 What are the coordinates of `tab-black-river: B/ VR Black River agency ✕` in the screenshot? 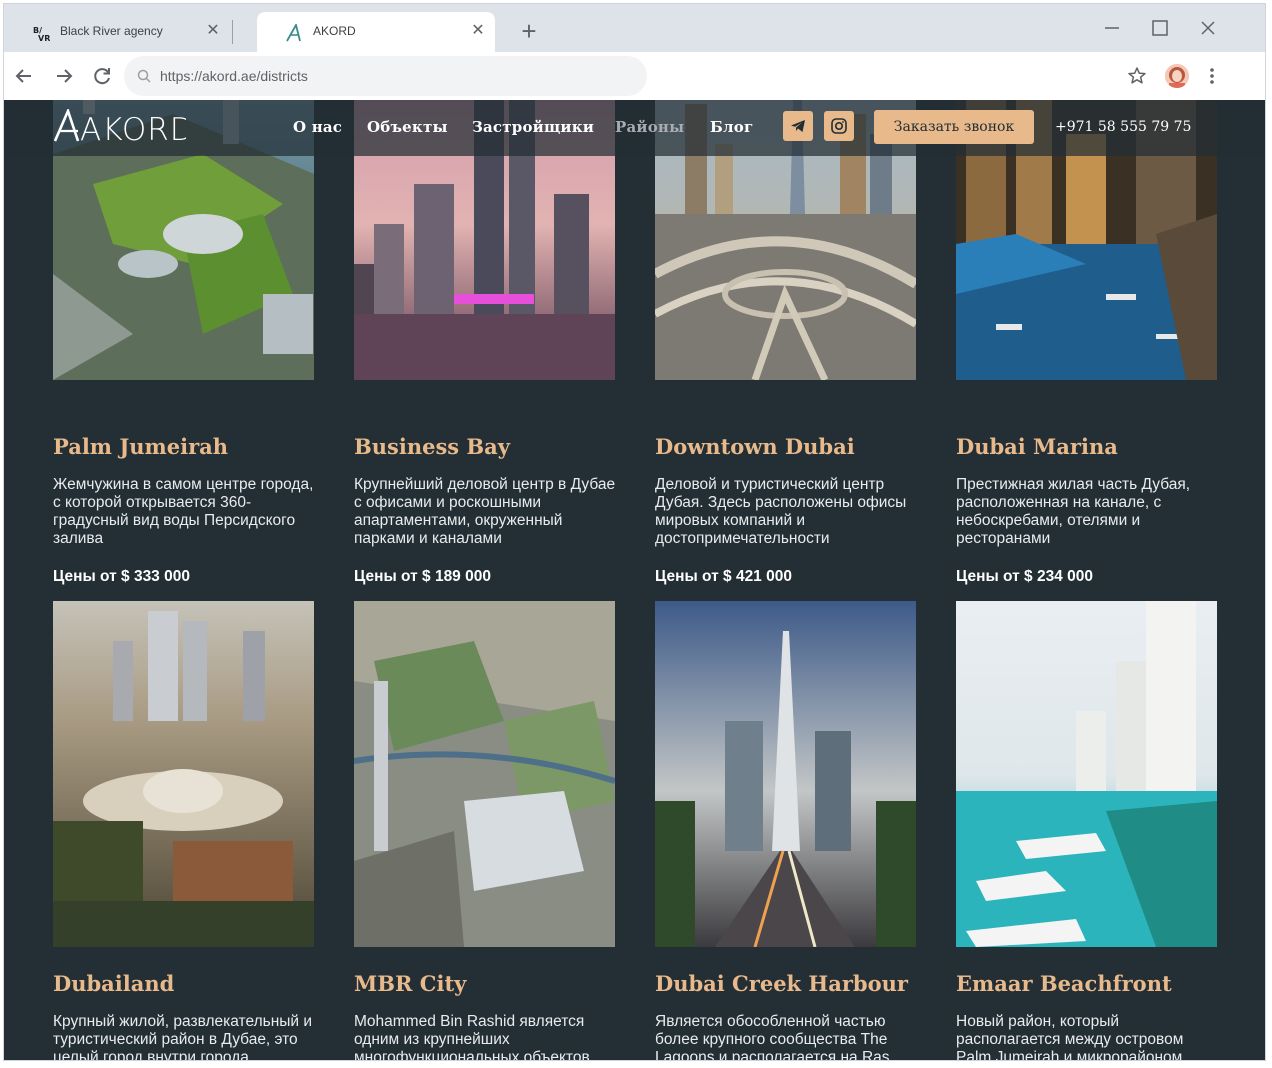 It's located at (117, 32).